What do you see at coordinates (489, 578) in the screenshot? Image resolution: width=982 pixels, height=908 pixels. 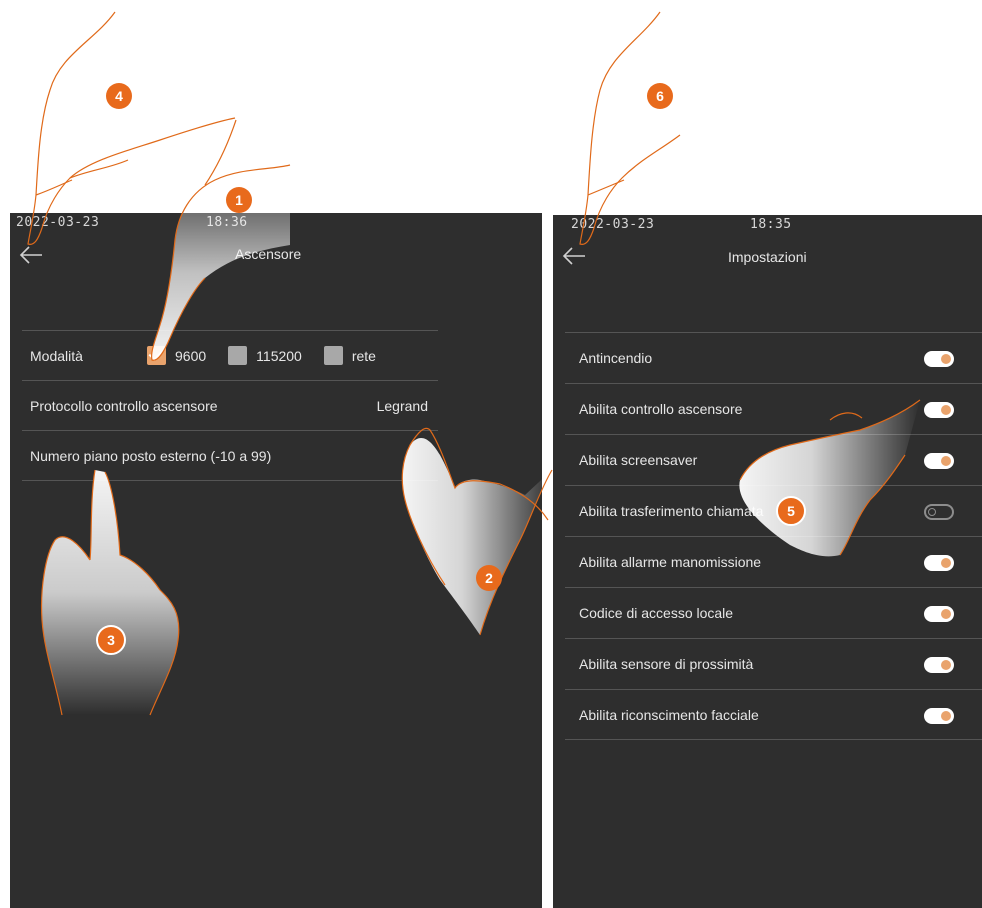 I see `step-badge-2: 2` at bounding box center [489, 578].